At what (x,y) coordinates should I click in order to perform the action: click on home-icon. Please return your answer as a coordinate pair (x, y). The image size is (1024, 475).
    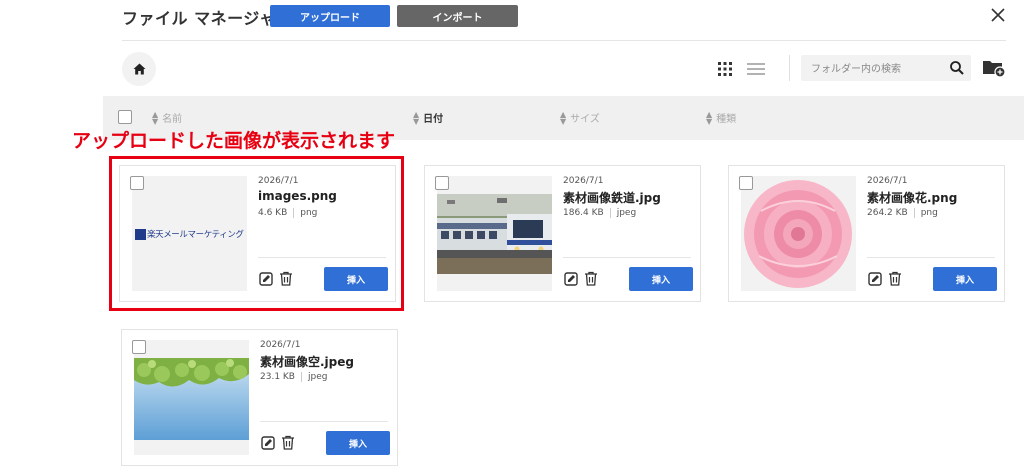
    Looking at the image, I should click on (139, 69).